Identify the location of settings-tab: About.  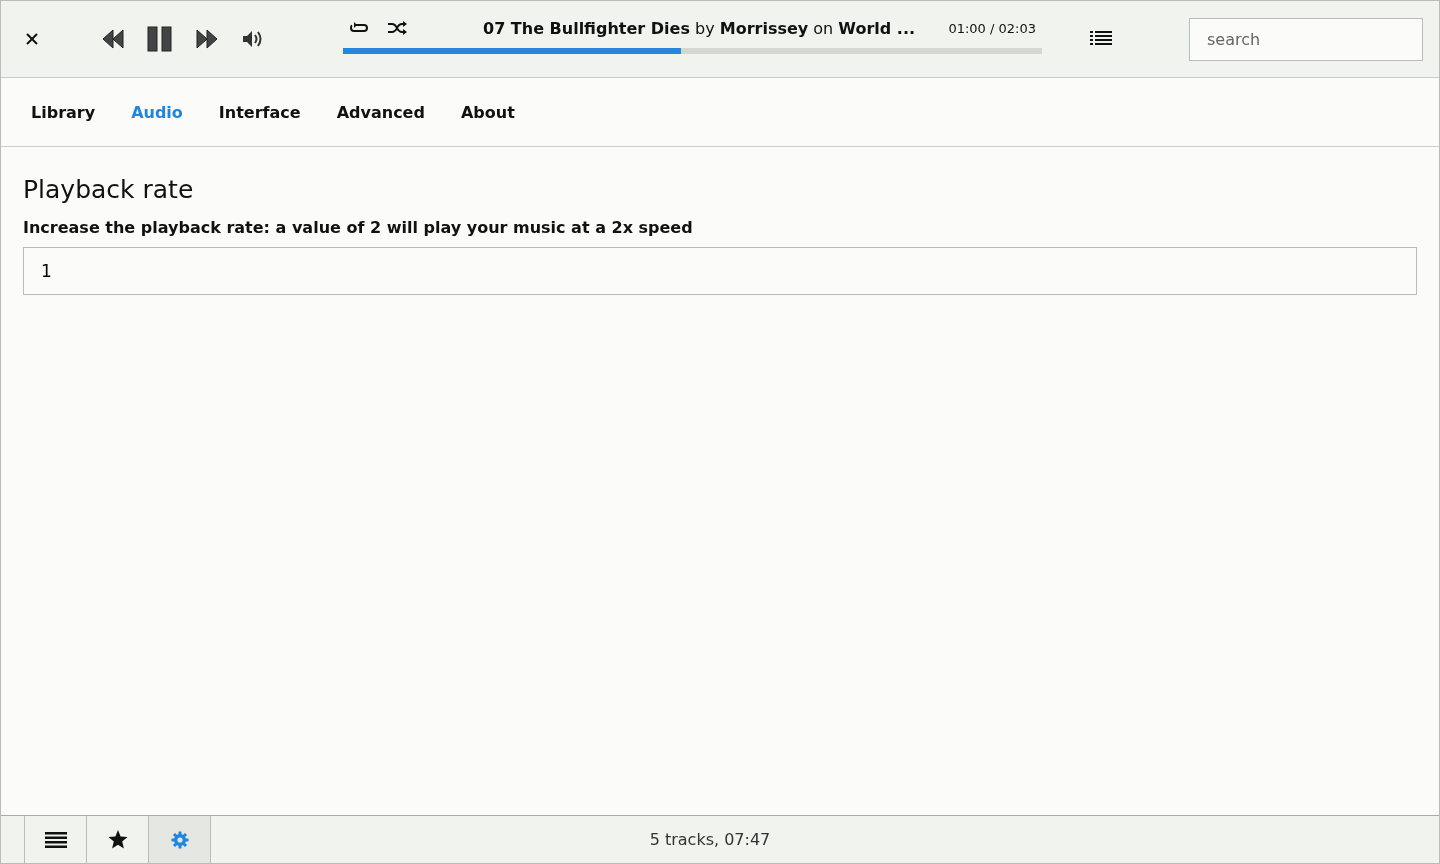
(487, 112).